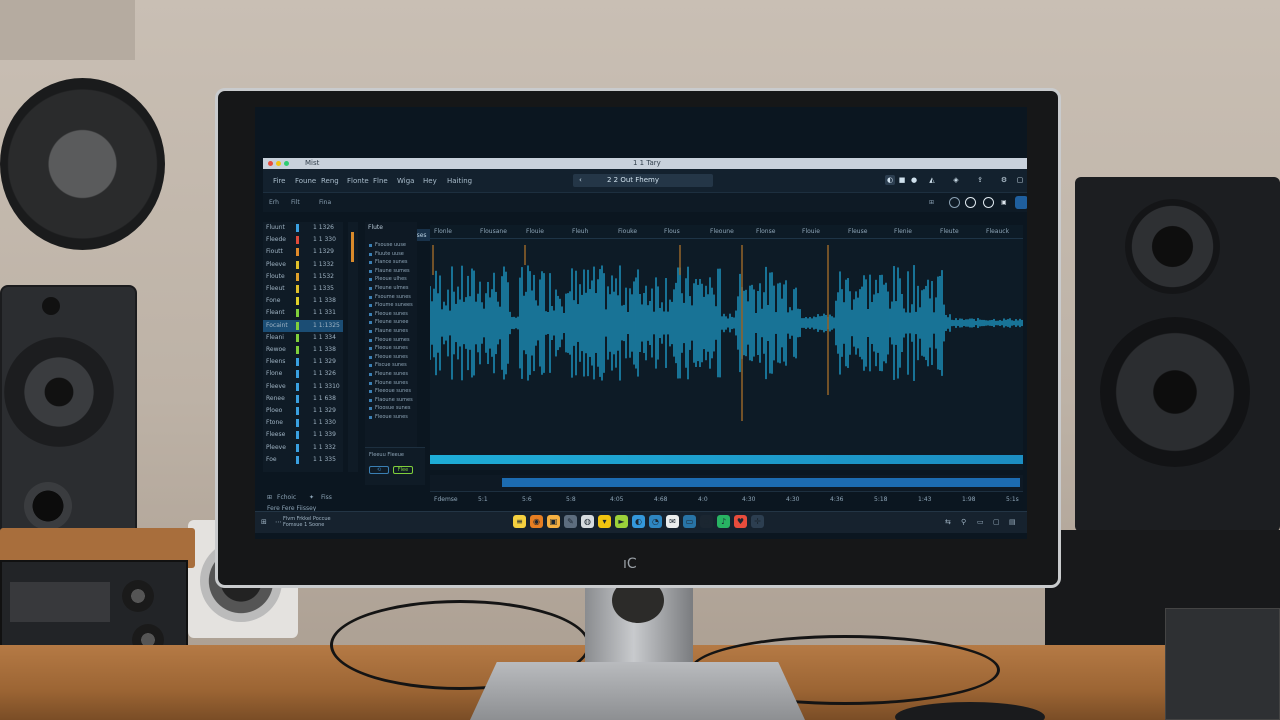 This screenshot has width=1280, height=720. Describe the element at coordinates (303, 228) in the screenshot. I see `mixer-channel: Fluunt 1 1326` at that location.